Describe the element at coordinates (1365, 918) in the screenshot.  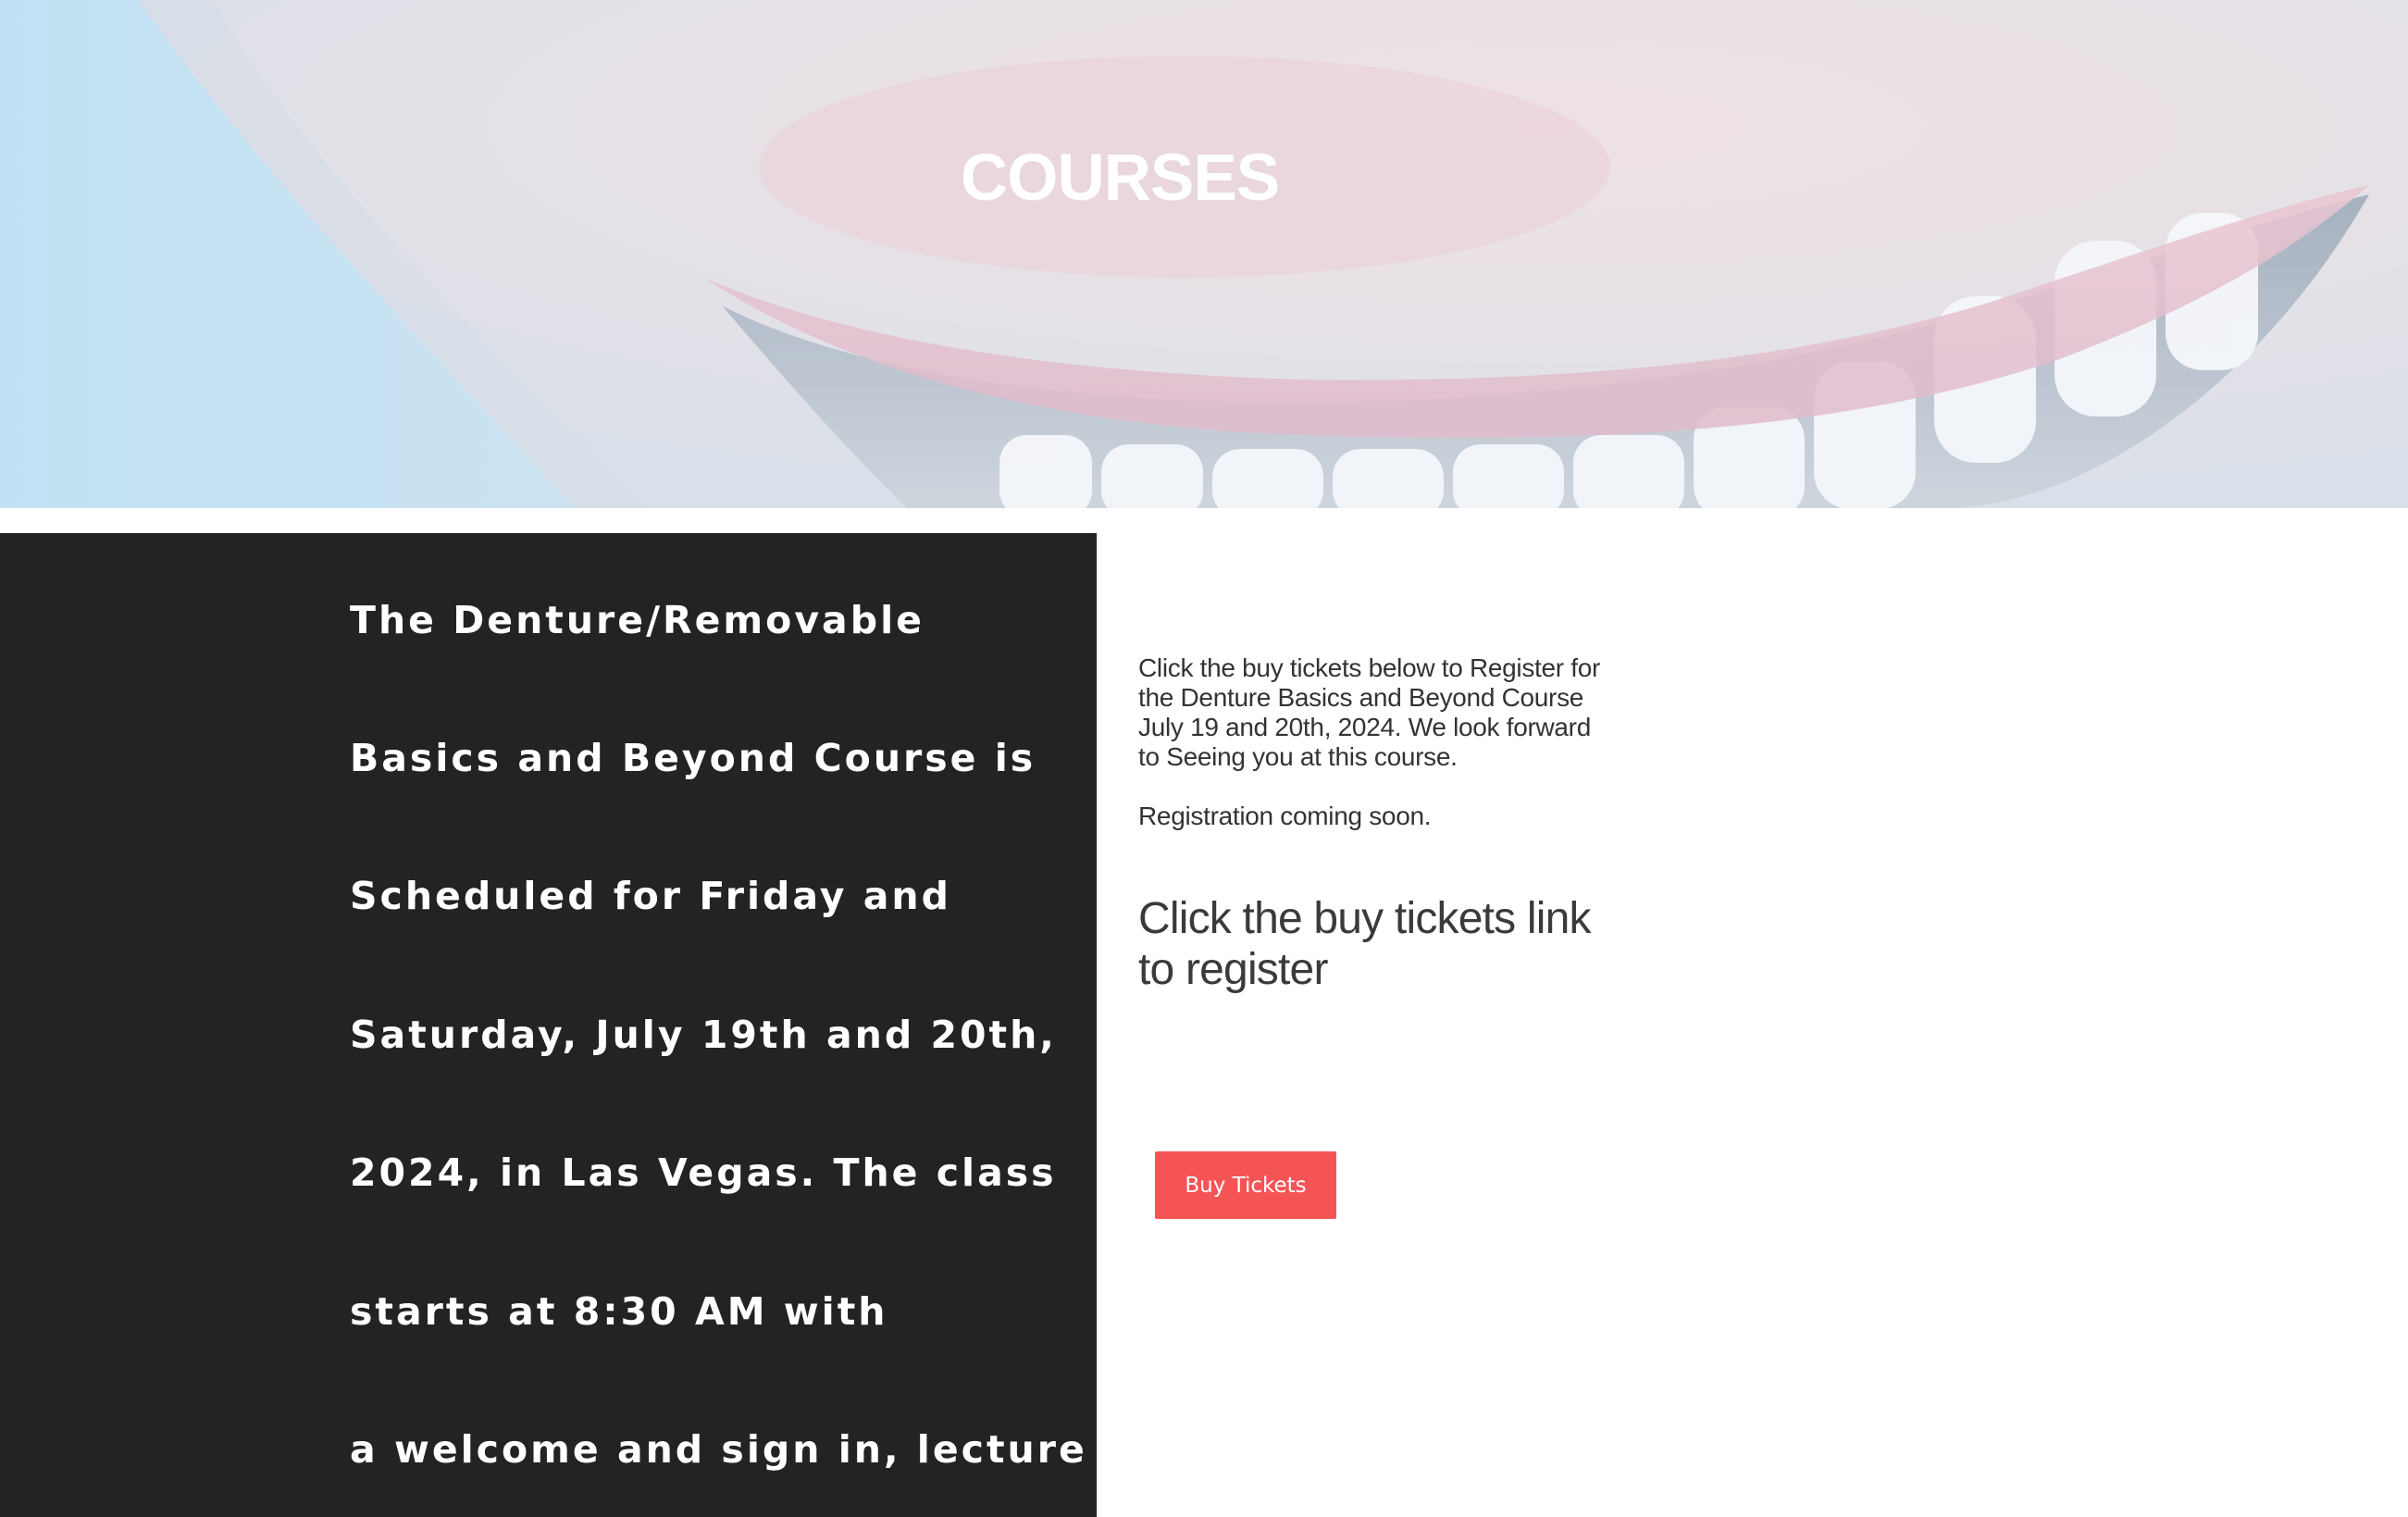
I see `register-heading-line: Click the buy tickets link` at that location.